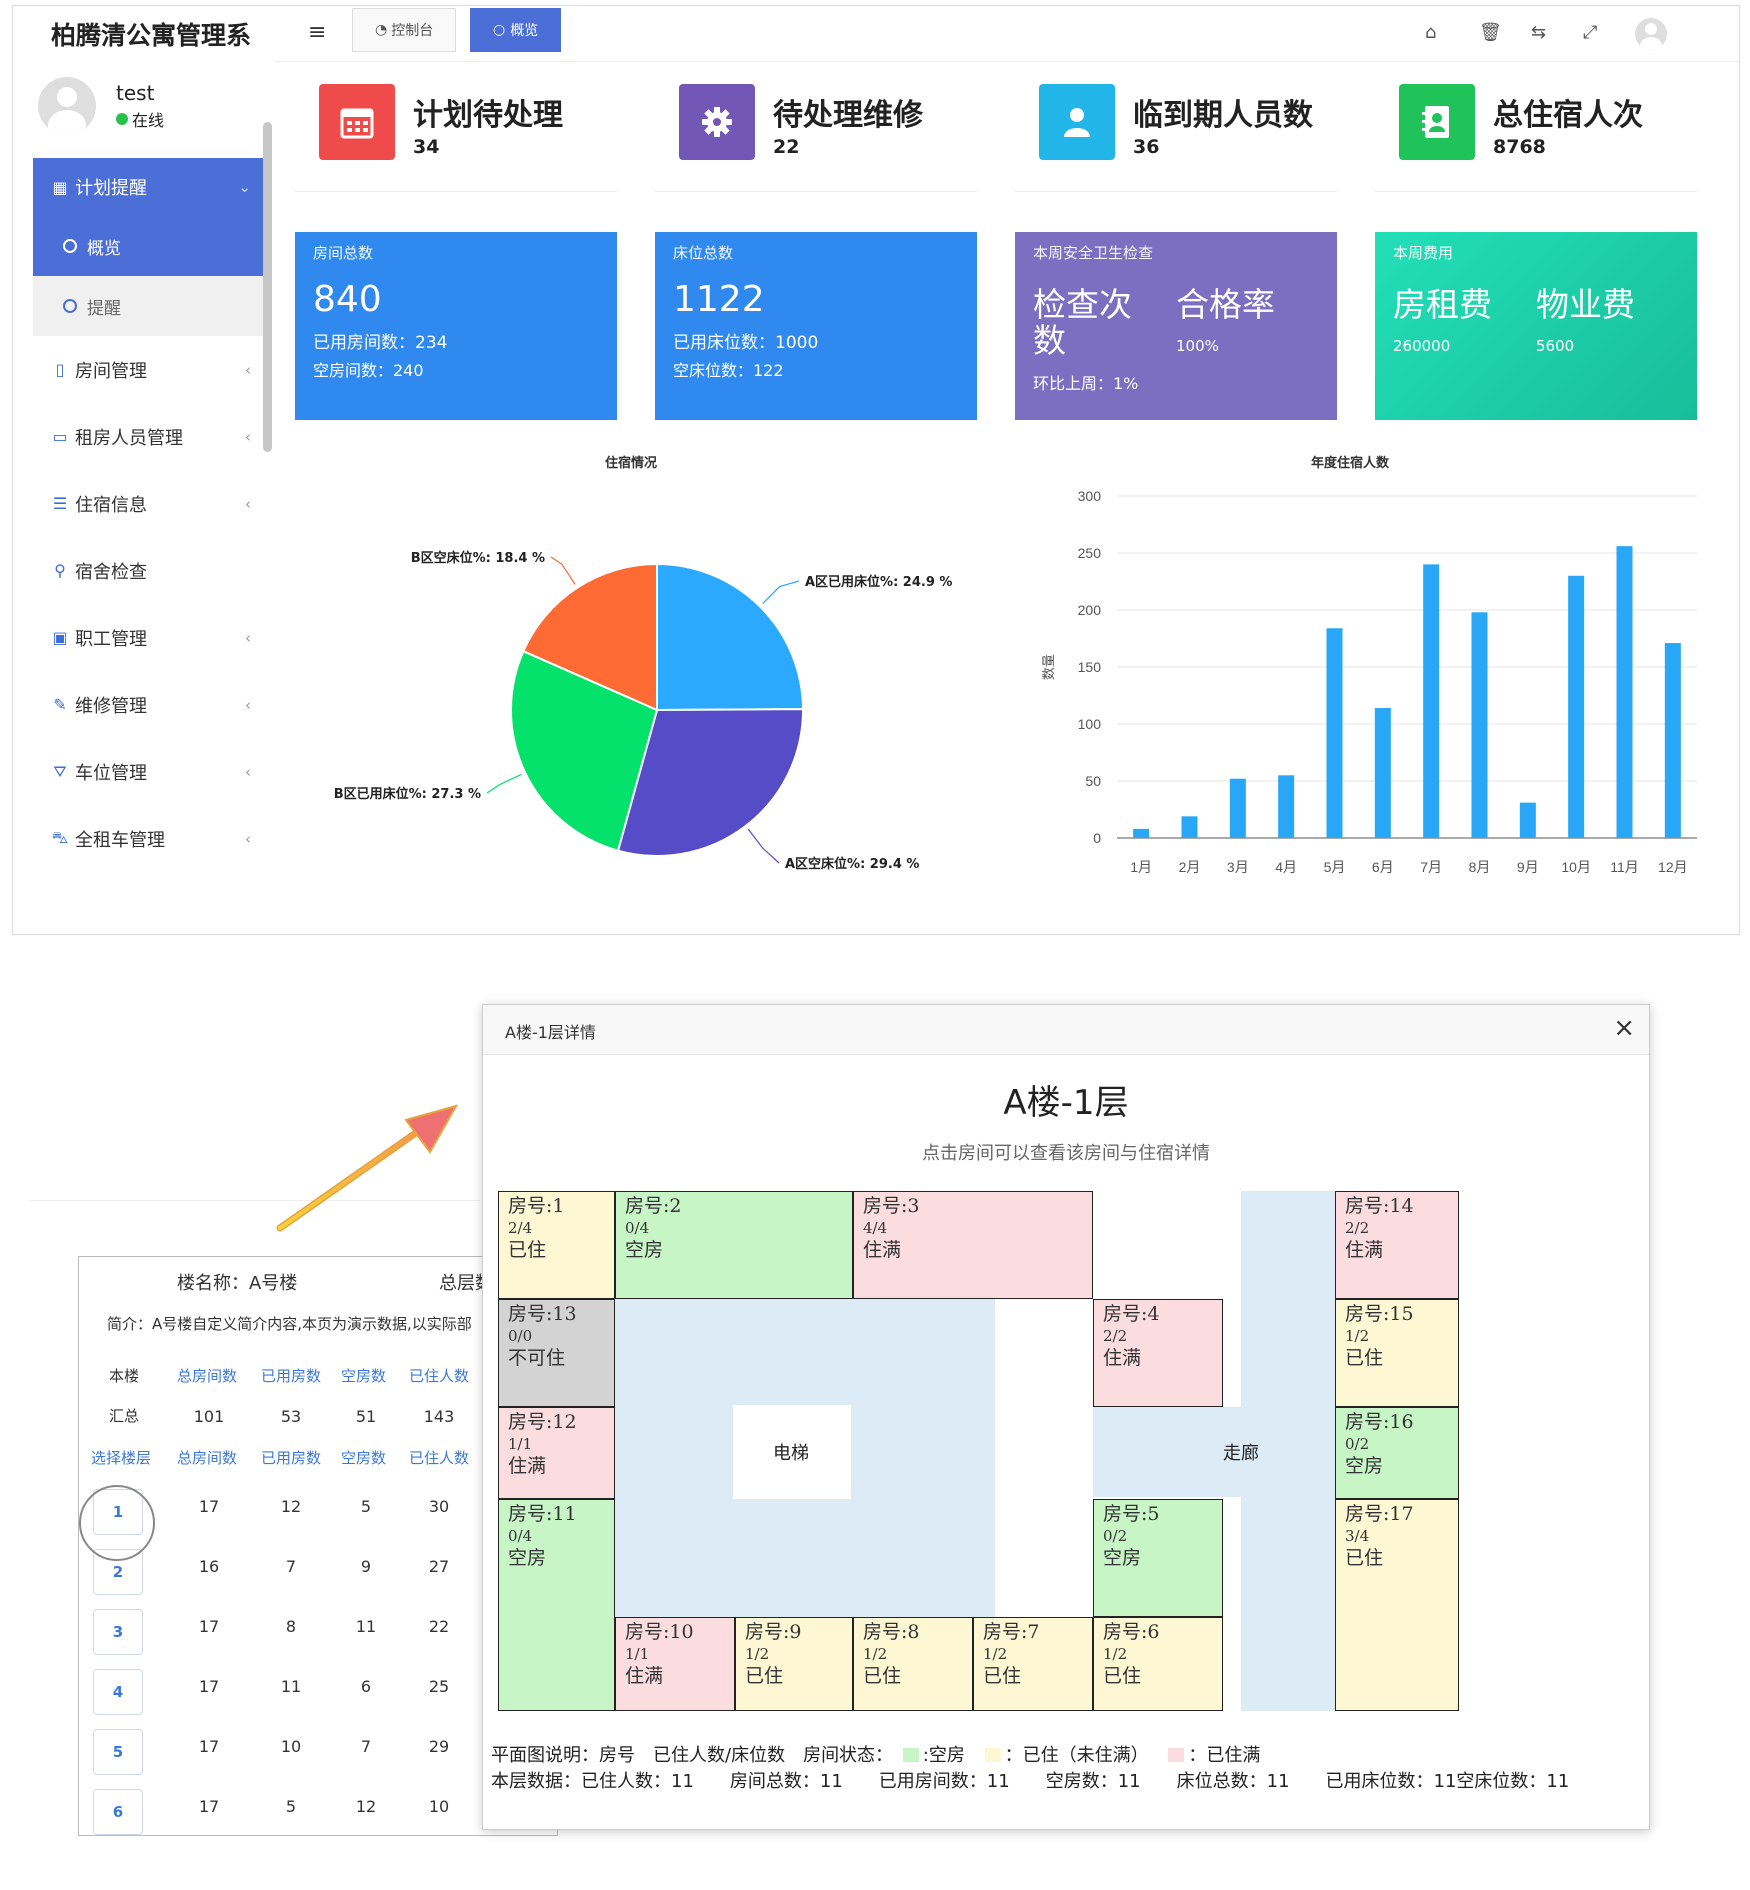 The height and width of the screenshot is (1890, 1750). What do you see at coordinates (364, 1458) in the screenshot?
I see `col-header: 空房数` at bounding box center [364, 1458].